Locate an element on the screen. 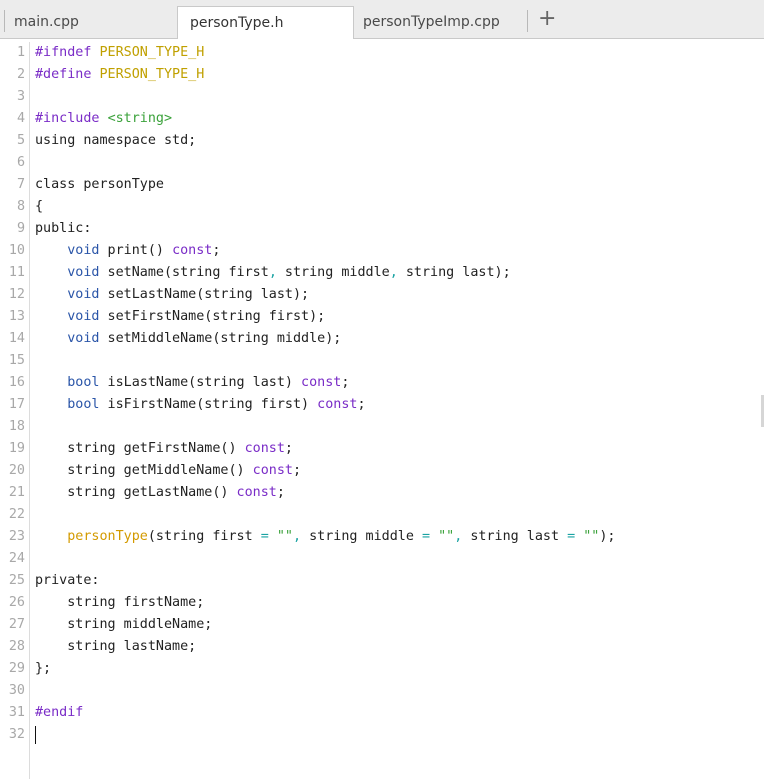 Image resolution: width=764 pixels, height=779 pixels. line-number: 28 is located at coordinates (16, 646).